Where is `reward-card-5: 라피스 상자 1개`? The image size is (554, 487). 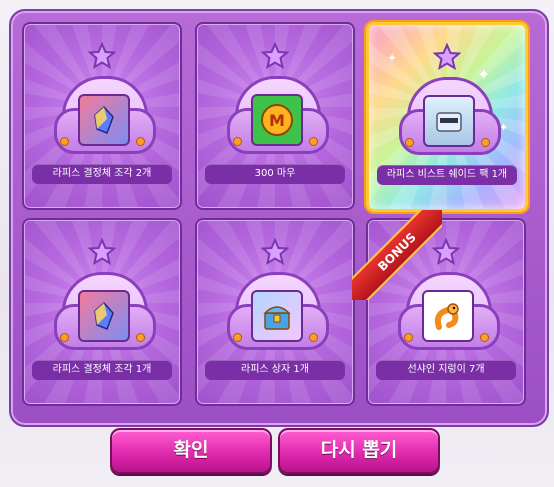 reward-card-5: 라피스 상자 1개 is located at coordinates (275, 312).